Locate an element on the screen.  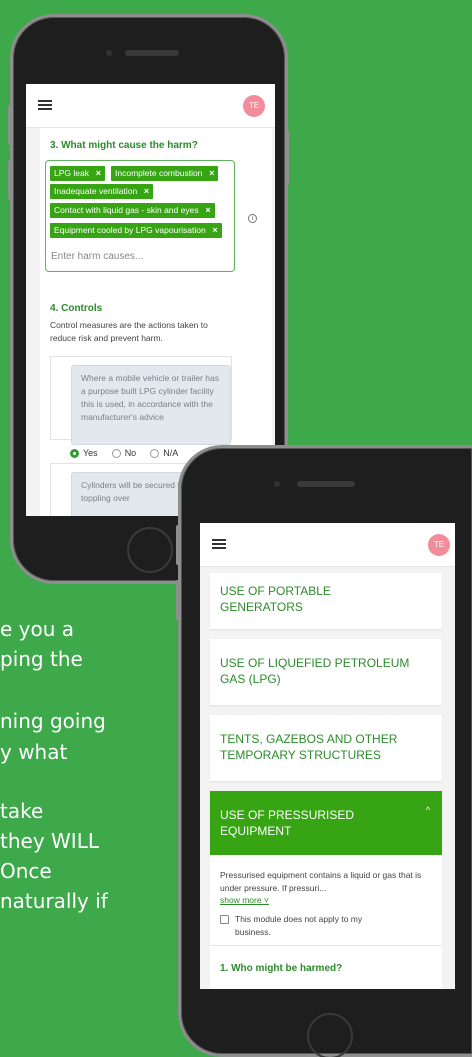
bg-text-2: ping the is located at coordinates (41, 659).